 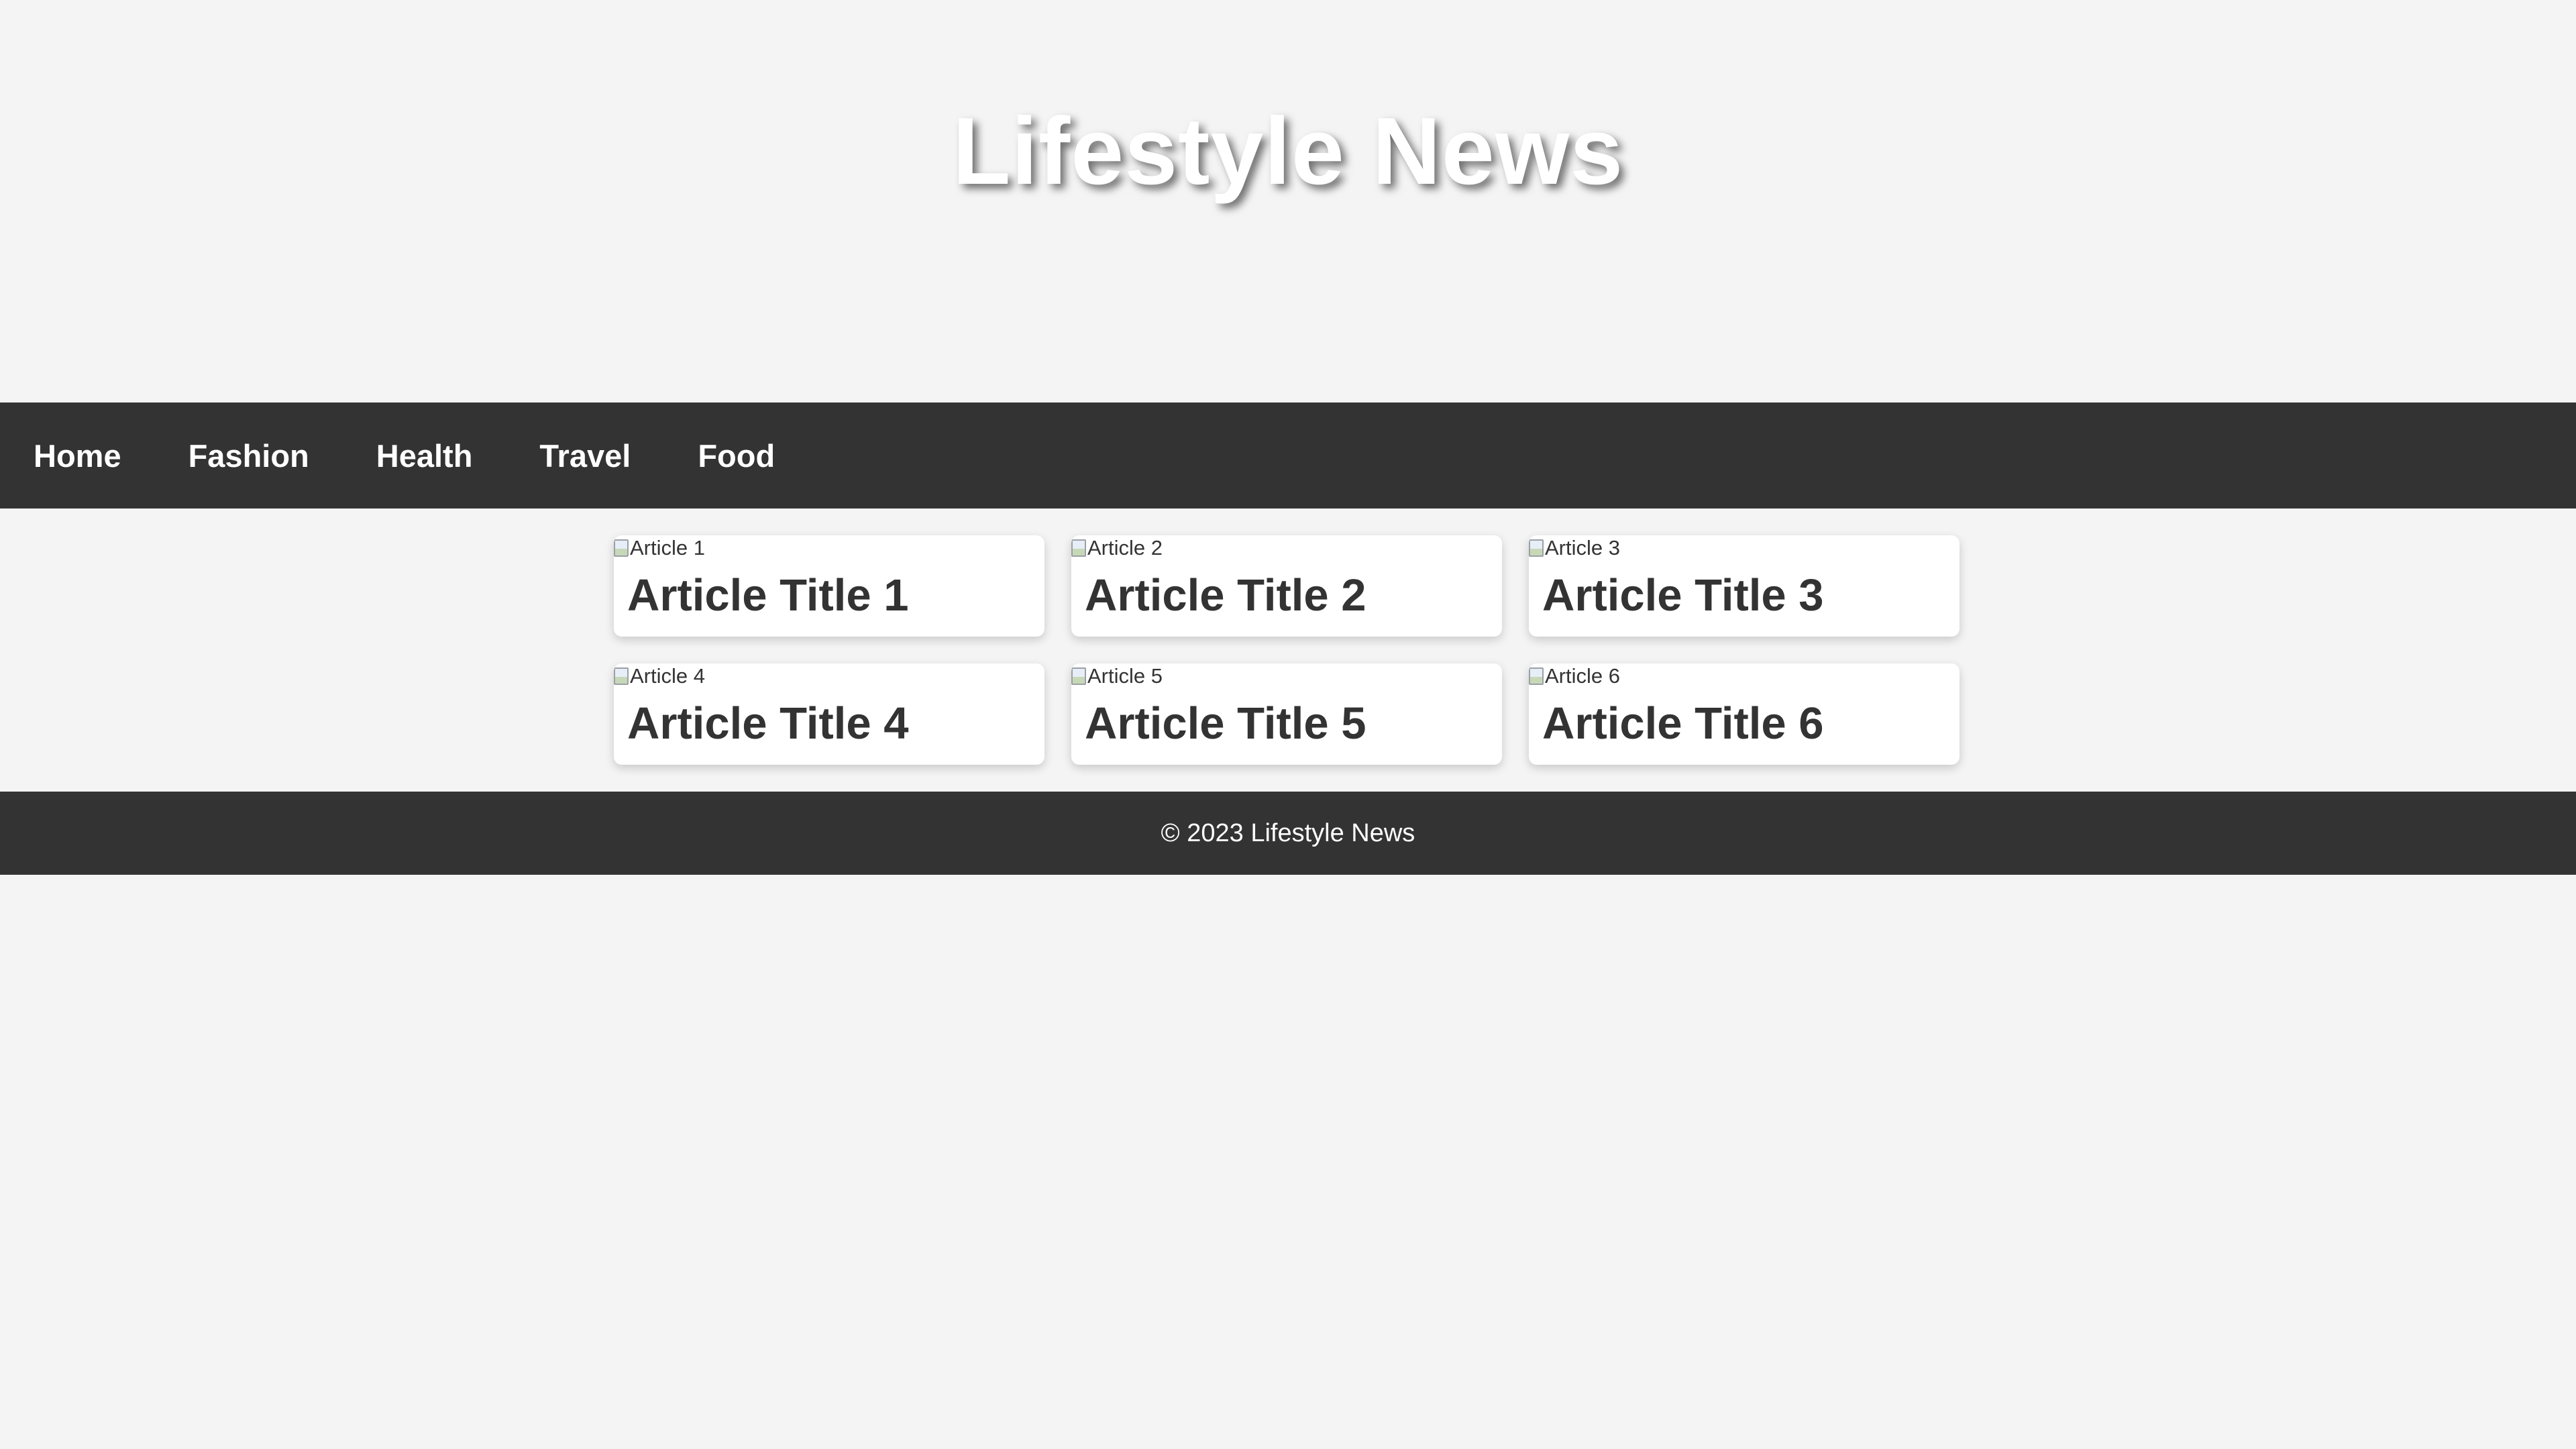 What do you see at coordinates (1683, 723) in the screenshot?
I see `article-title: Article Title 6` at bounding box center [1683, 723].